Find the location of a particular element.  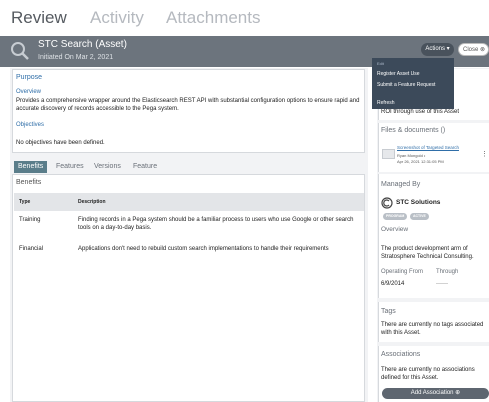

tab-feature-requests: Feature Requests is located at coordinates (148, 171).